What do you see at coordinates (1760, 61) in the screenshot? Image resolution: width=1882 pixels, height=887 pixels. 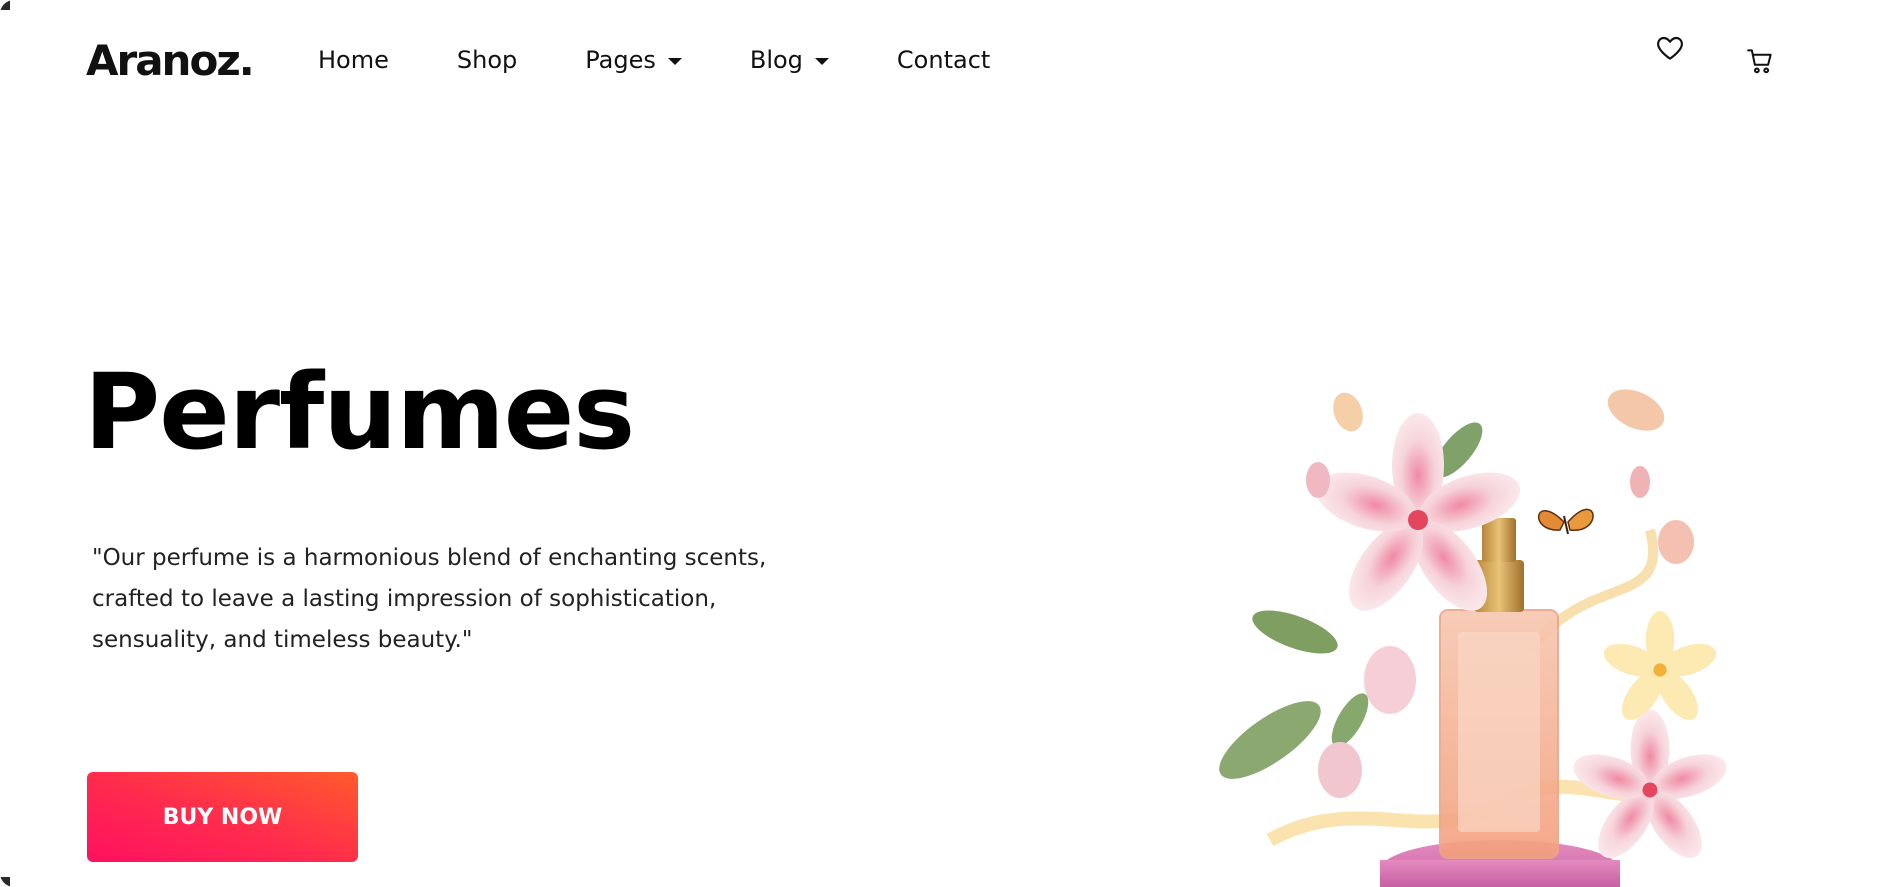 I see `cart-icon` at bounding box center [1760, 61].